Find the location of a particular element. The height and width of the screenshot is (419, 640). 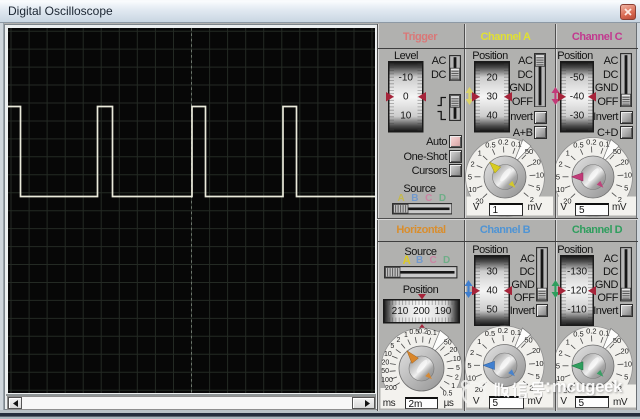

svg-text: 0 is located at coordinates (406, 96).